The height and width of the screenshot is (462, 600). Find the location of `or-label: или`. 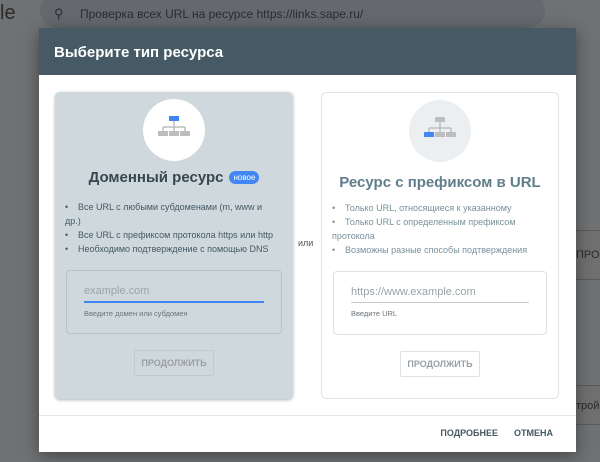

or-label: или is located at coordinates (306, 243).